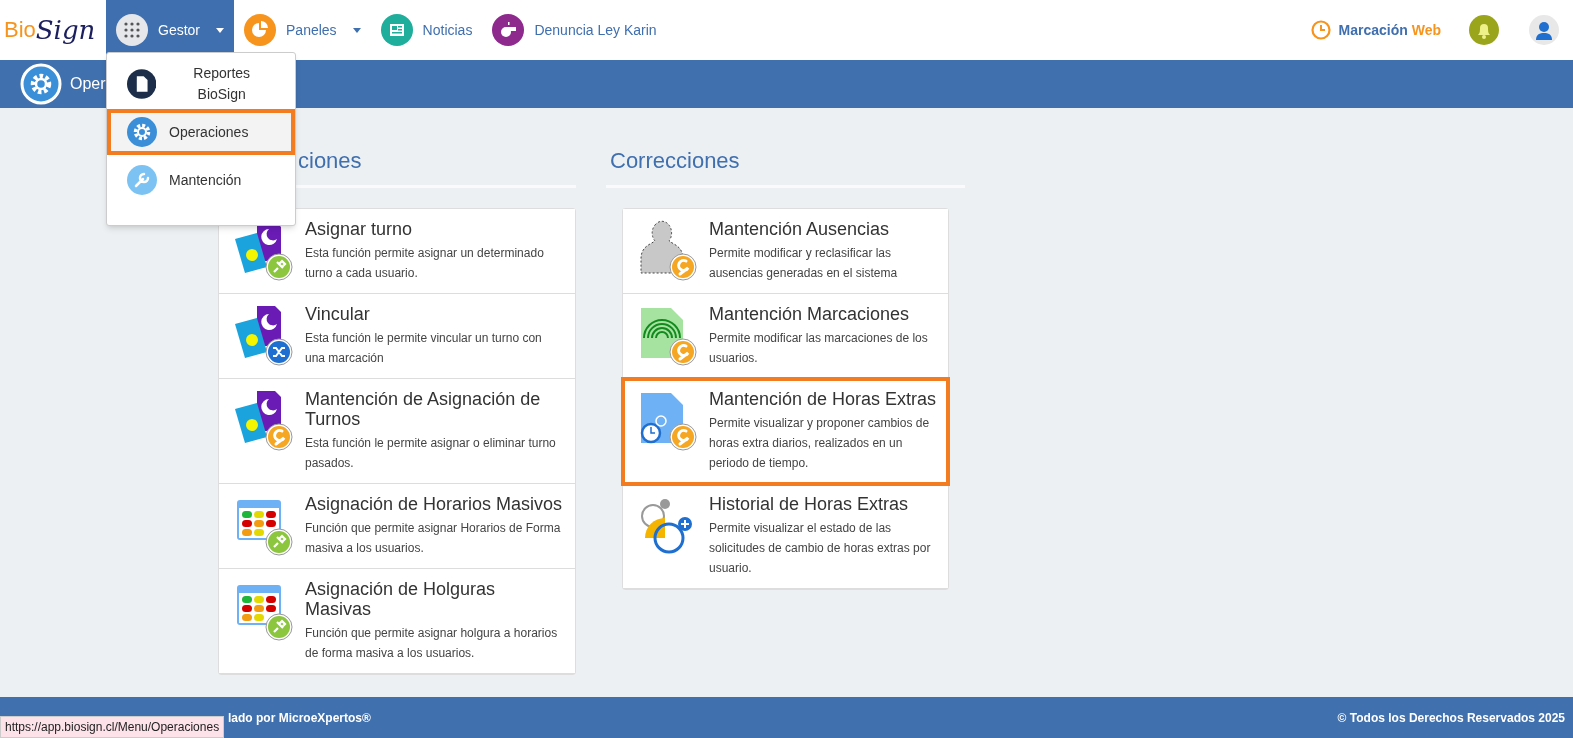 This screenshot has width=1573, height=738. What do you see at coordinates (810, 314) in the screenshot?
I see `card-title: Mantención Marcaciones` at bounding box center [810, 314].